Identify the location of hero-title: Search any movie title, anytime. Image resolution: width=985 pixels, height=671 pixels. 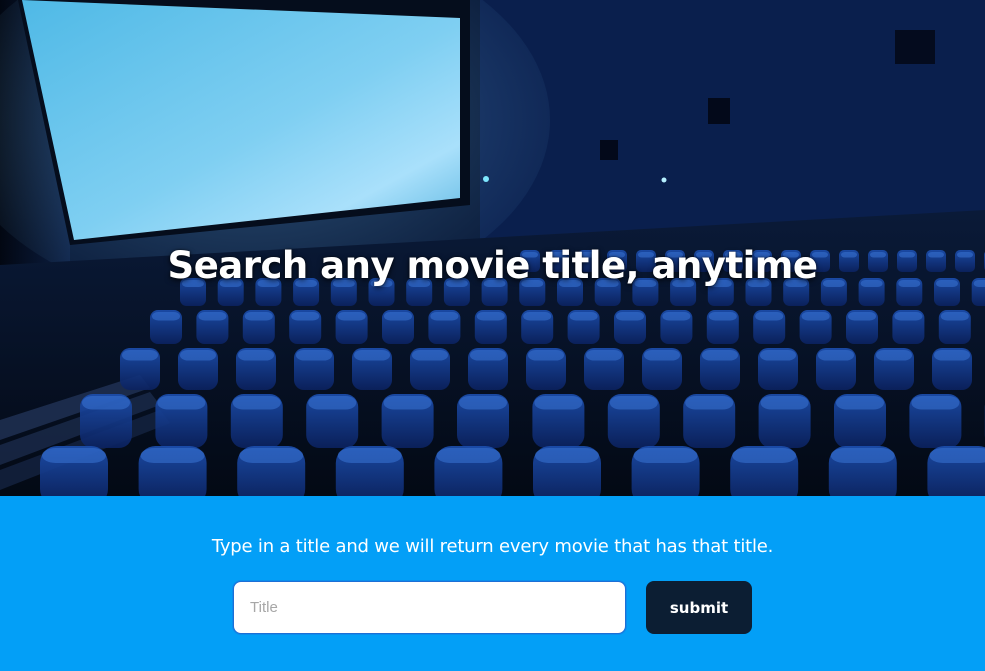
(492, 265).